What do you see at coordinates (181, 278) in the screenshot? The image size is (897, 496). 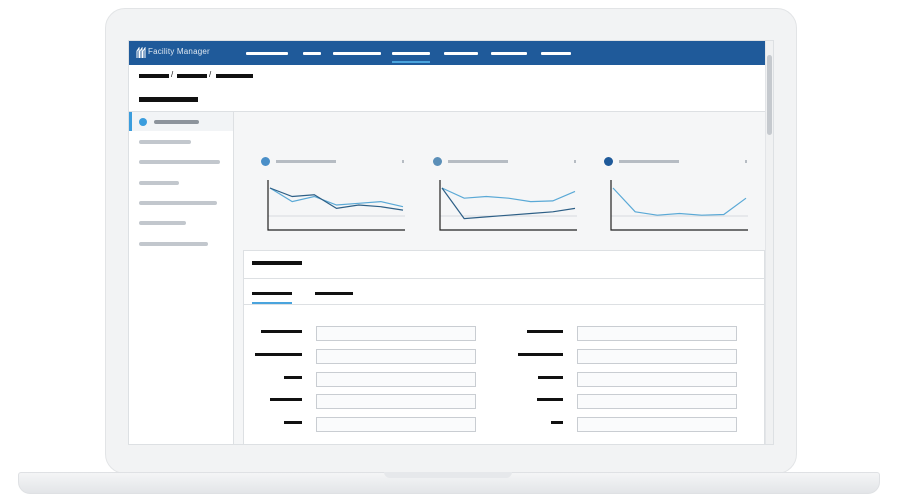 I see `sidebar` at bounding box center [181, 278].